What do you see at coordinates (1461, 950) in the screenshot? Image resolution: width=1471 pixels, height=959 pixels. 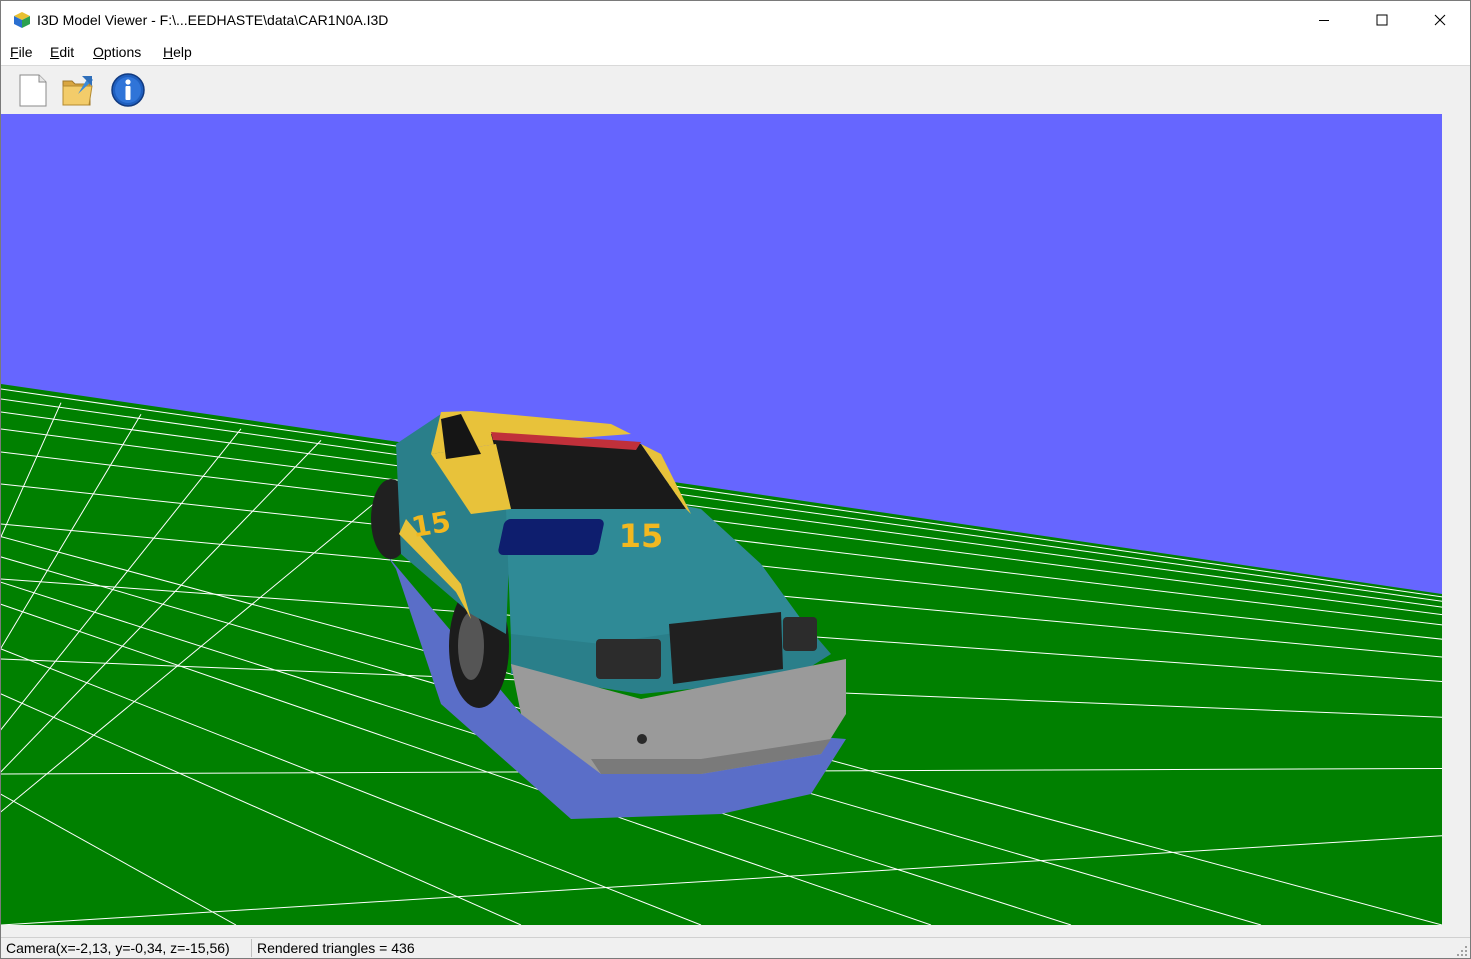 I see `resize-grip-icon` at bounding box center [1461, 950].